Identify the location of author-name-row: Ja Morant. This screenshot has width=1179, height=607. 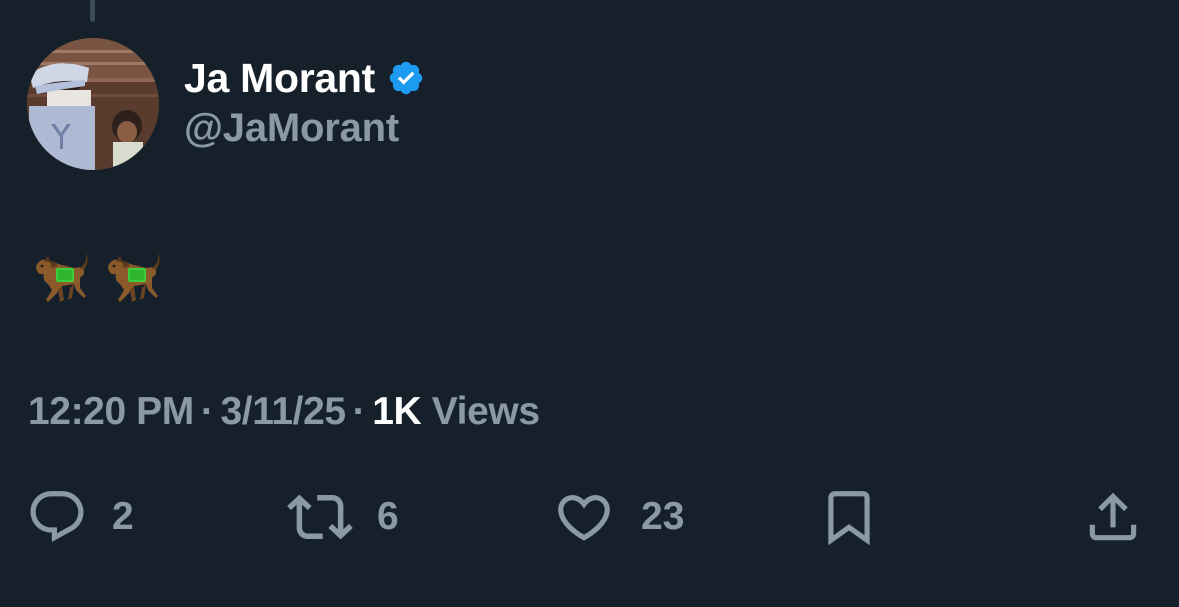
(304, 78).